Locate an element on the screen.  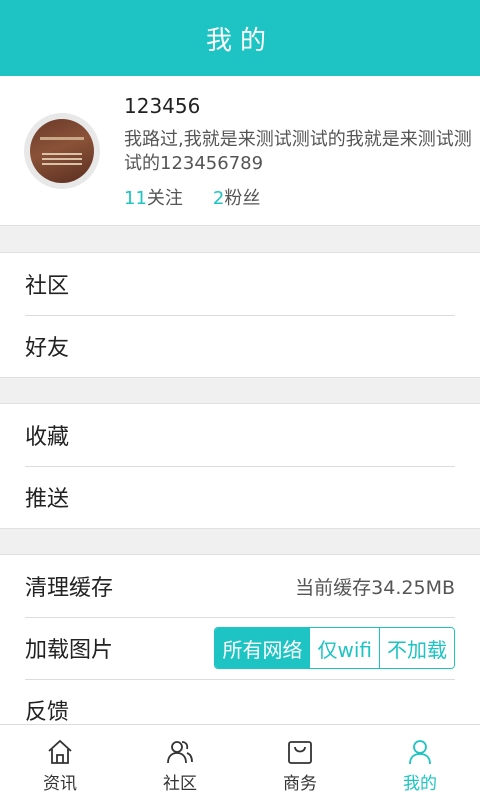
bottom-tab-bar: 资讯 社区 商务 我的 is located at coordinates (240, 762).